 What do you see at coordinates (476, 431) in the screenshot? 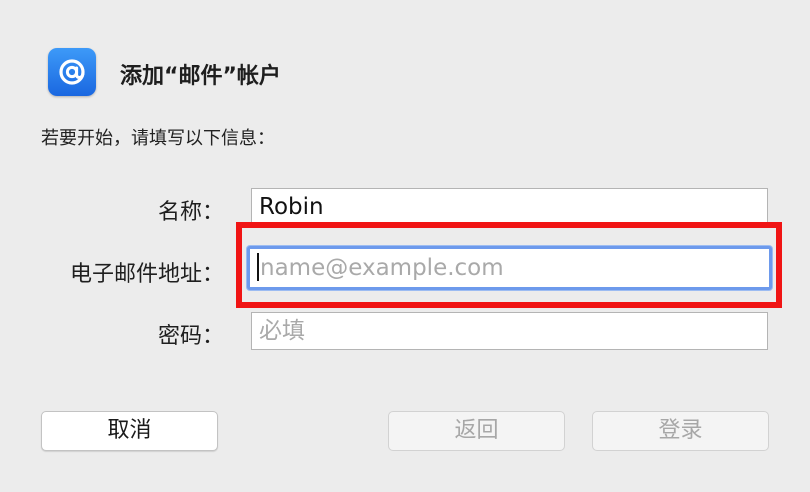
I see `back-button: 返回` at bounding box center [476, 431].